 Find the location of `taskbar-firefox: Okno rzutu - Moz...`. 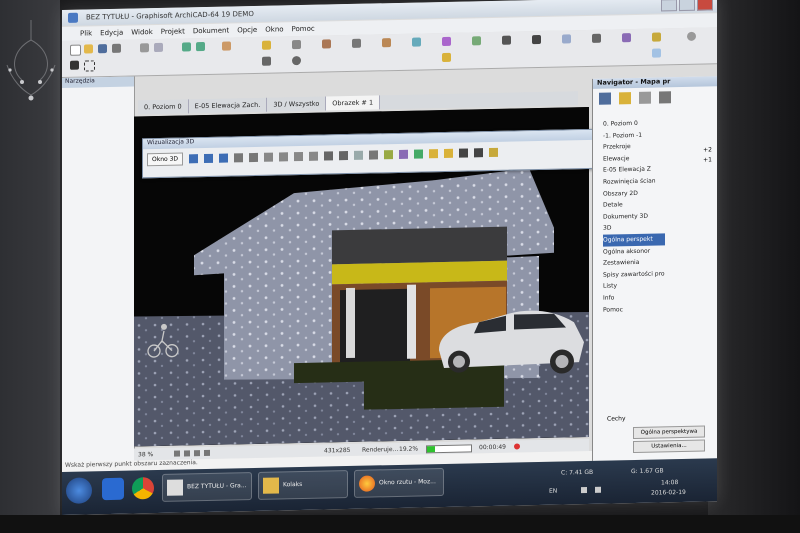

taskbar-firefox: Okno rzutu - Moz... is located at coordinates (399, 482).